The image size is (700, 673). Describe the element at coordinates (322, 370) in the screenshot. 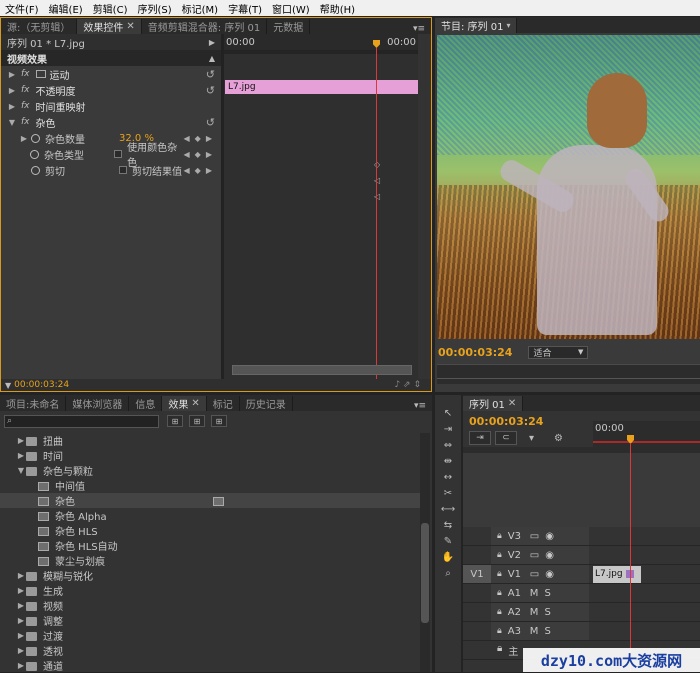

I see `timeline-scrollbar` at that location.